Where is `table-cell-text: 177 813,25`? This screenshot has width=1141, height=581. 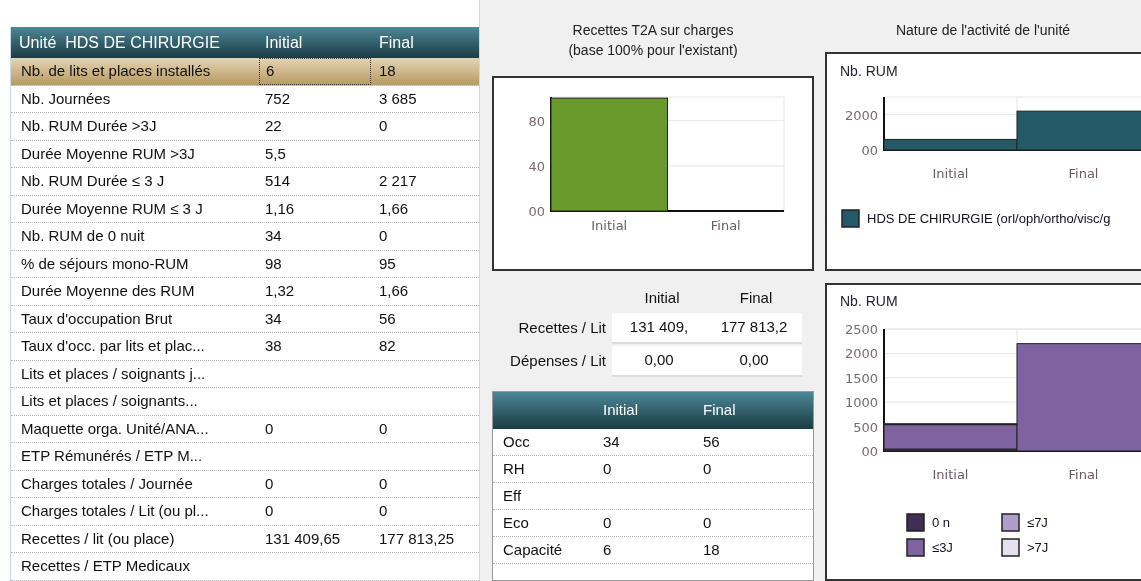
table-cell-text: 177 813,25 is located at coordinates (417, 538).